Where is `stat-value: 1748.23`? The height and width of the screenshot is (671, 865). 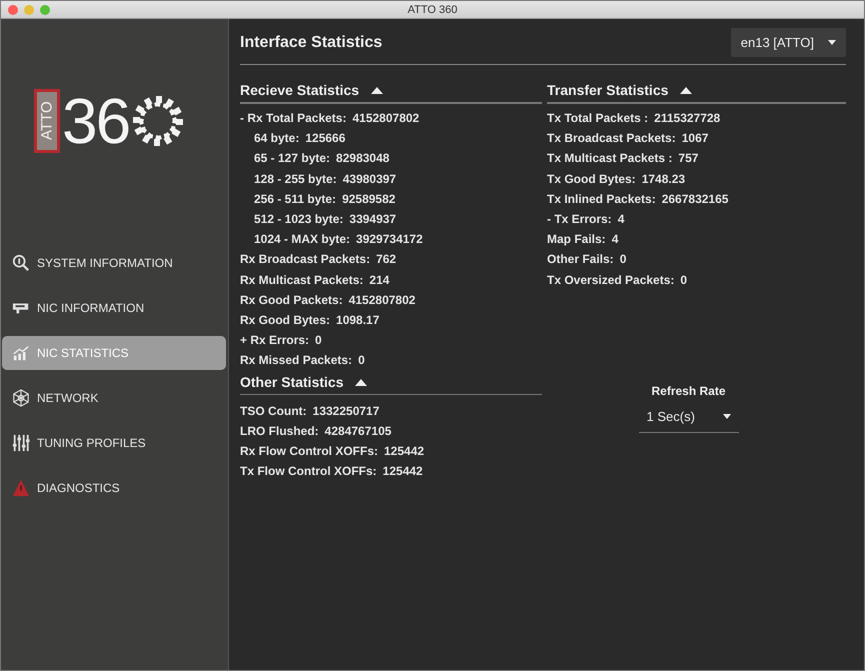 stat-value: 1748.23 is located at coordinates (664, 179).